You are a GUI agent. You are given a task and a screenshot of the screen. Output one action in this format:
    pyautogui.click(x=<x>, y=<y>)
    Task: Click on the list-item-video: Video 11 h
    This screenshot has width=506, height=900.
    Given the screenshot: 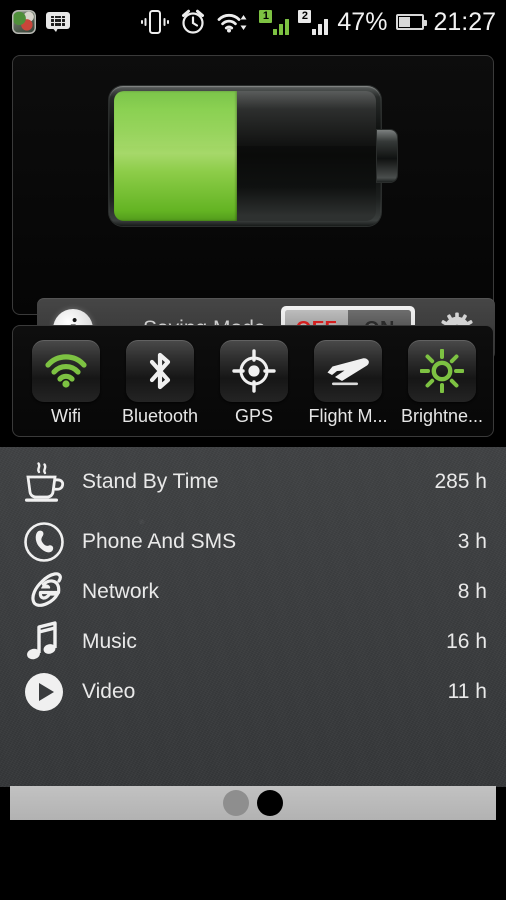 What is the action you would take?
    pyautogui.click(x=253, y=692)
    